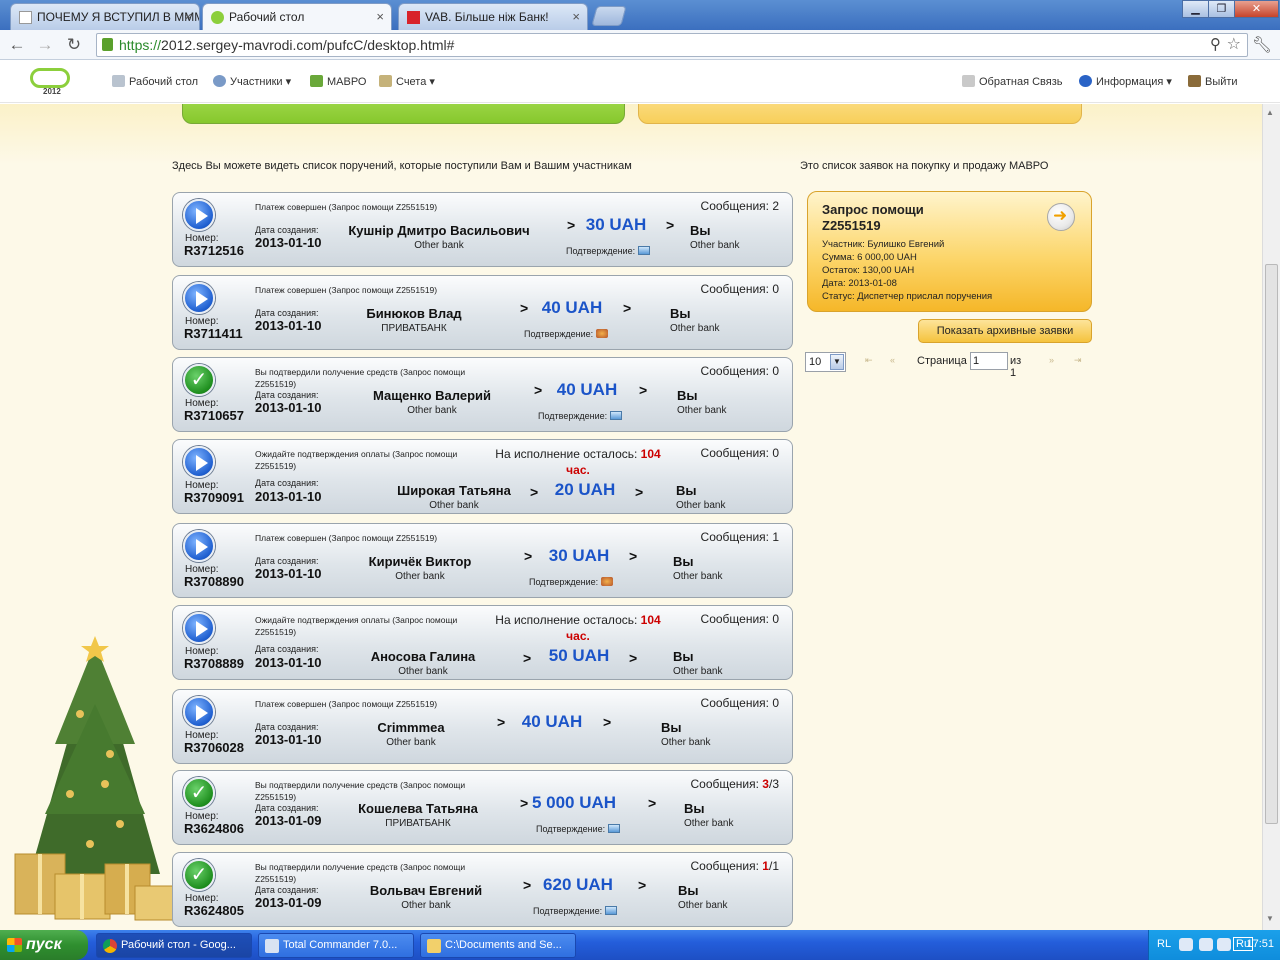 The image size is (1280, 960). What do you see at coordinates (1164, 944) in the screenshot?
I see `language-indicator: RL` at bounding box center [1164, 944].